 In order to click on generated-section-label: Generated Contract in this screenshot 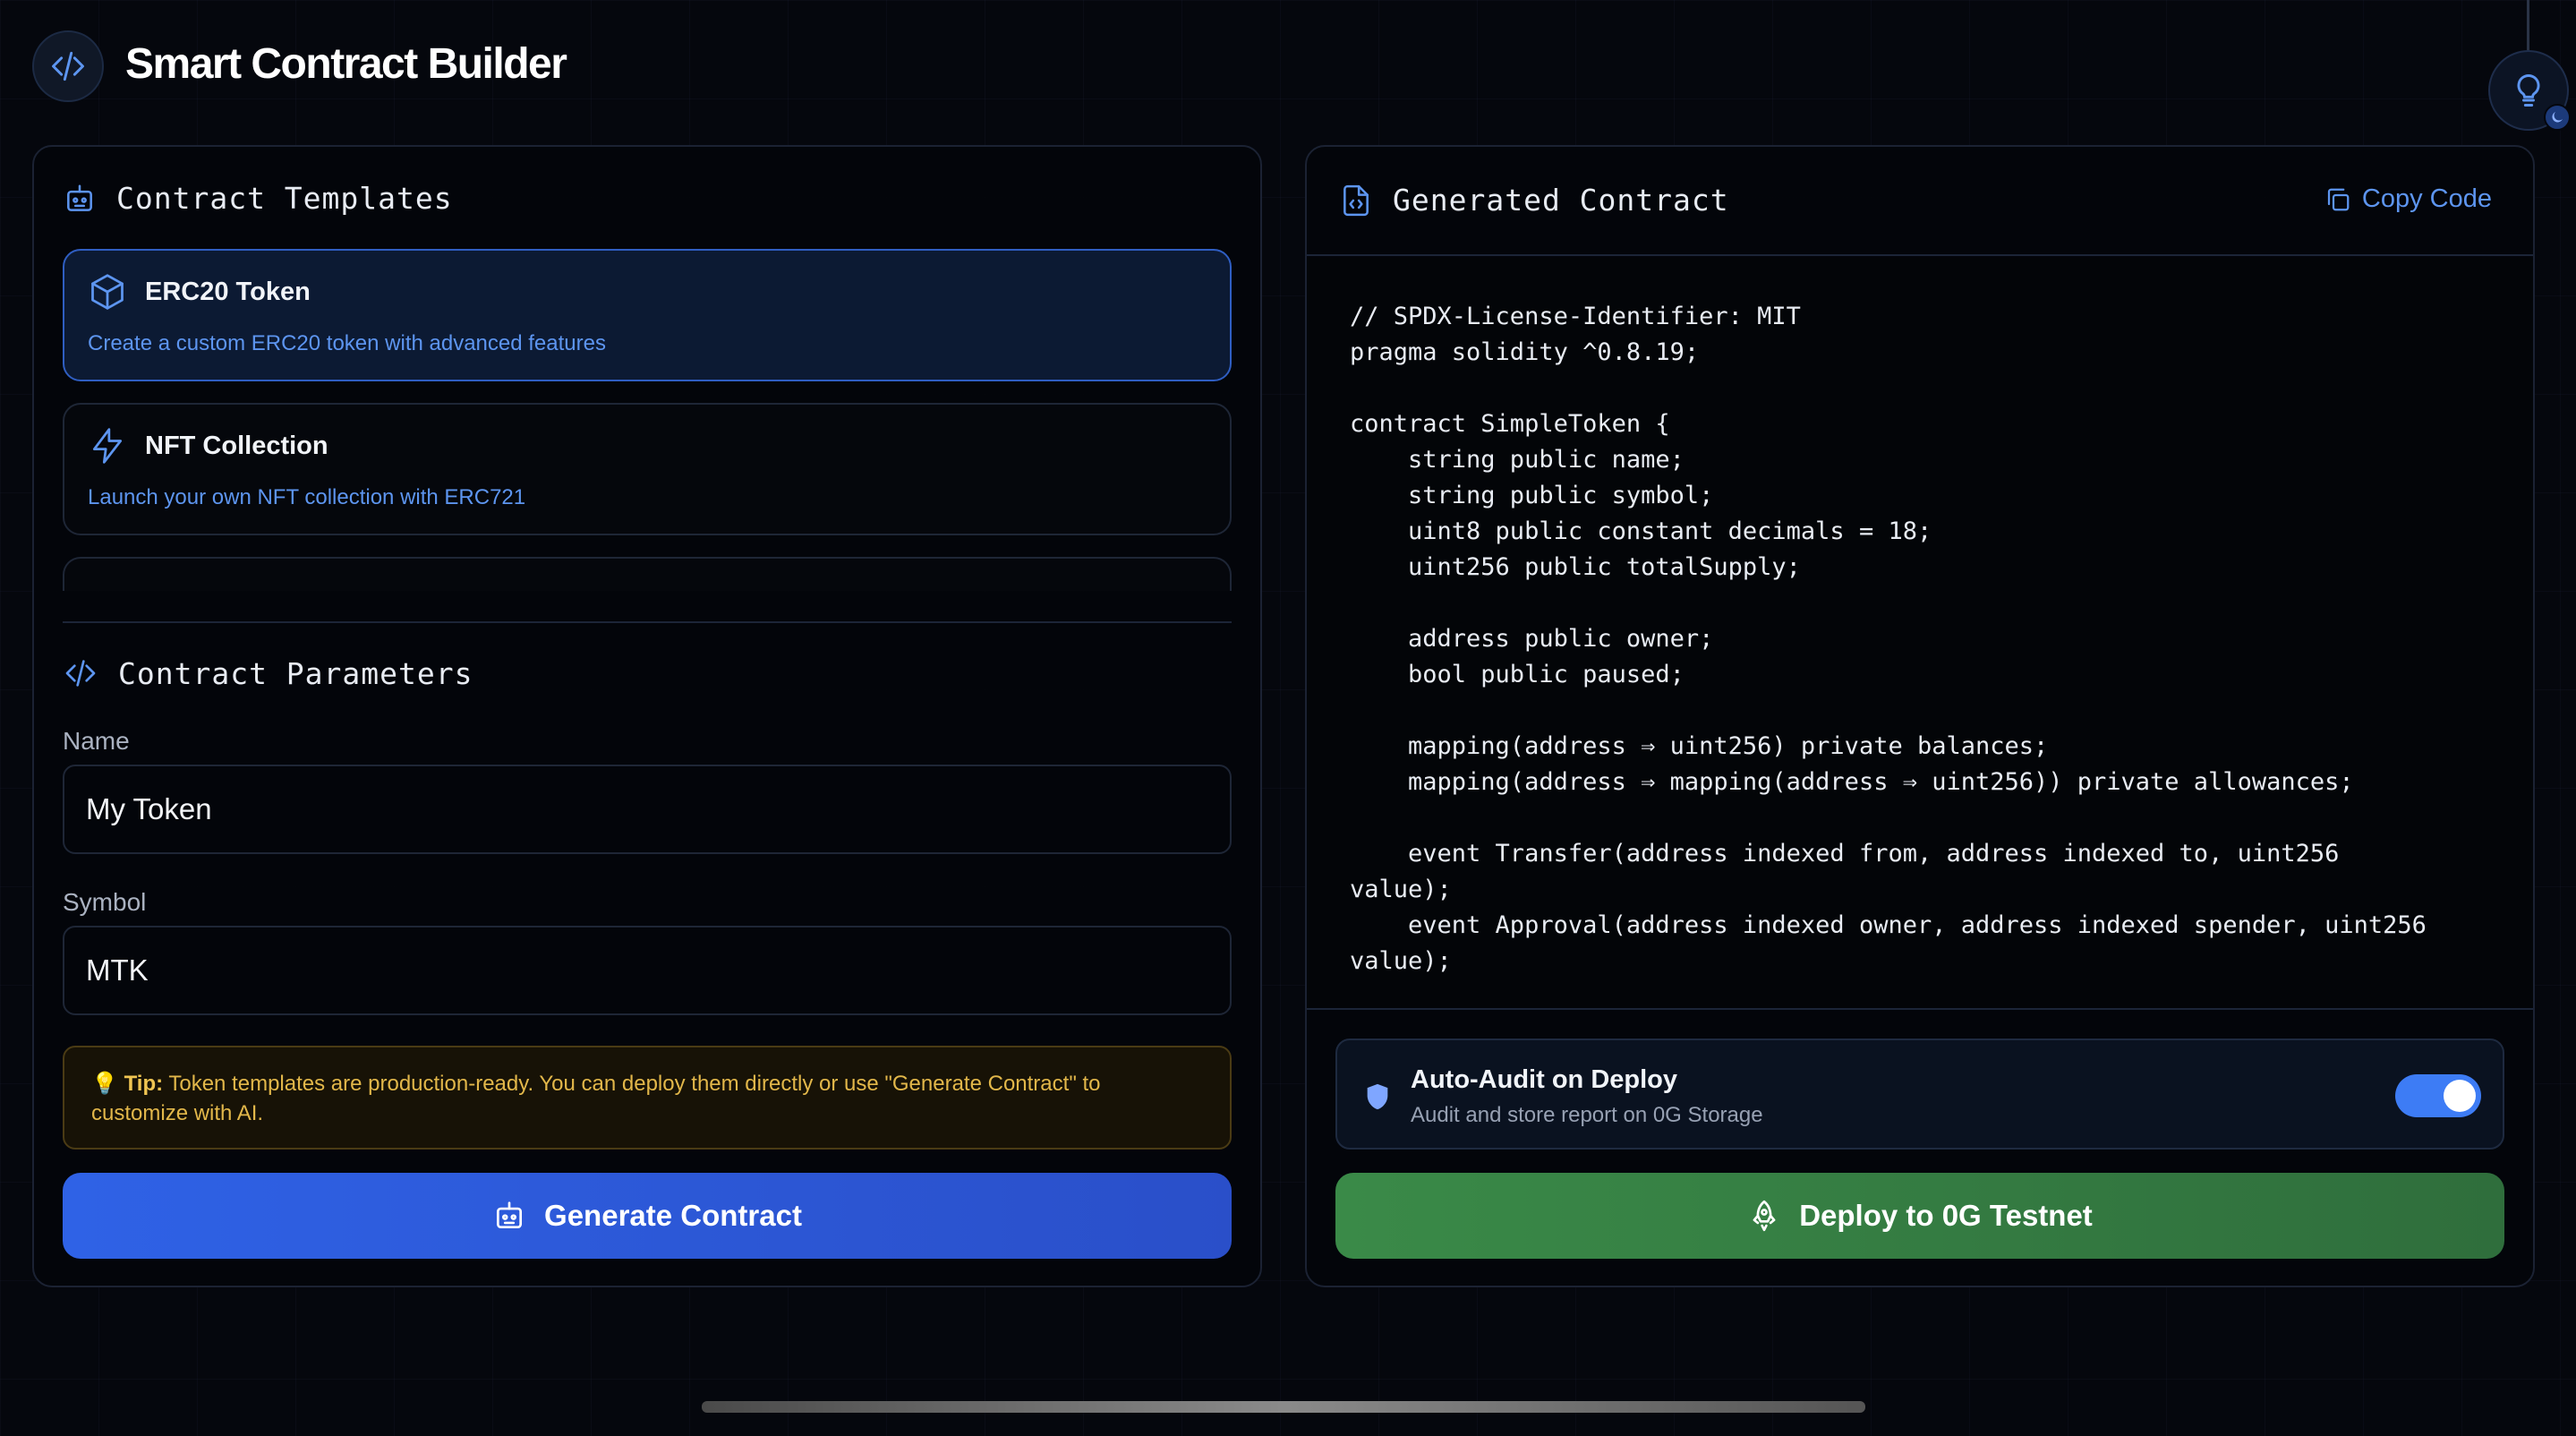, I will do `click(1561, 200)`.